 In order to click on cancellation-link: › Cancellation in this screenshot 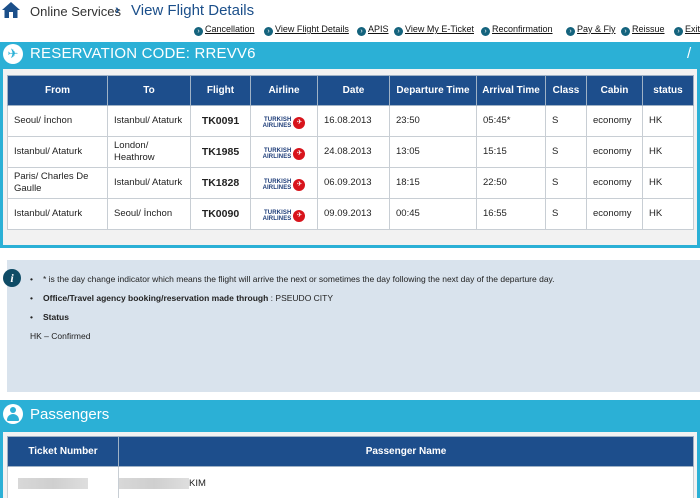, I will do `click(224, 30)`.